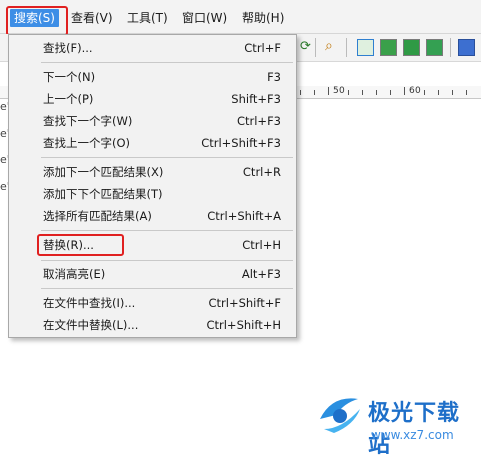 The height and width of the screenshot is (459, 481). I want to click on menu-item-shortcut: Ctrl+F, so click(262, 48).